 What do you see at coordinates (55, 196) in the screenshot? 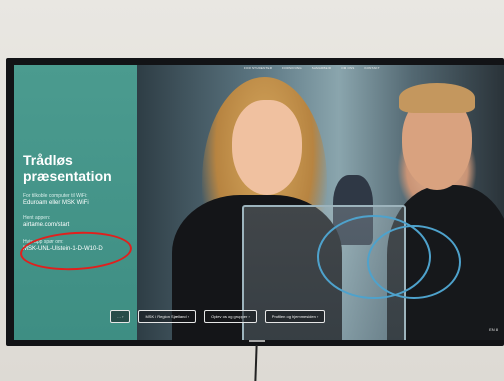
I see `wifi-instruction-label: For tilkoble computer til WiFi:` at bounding box center [55, 196].